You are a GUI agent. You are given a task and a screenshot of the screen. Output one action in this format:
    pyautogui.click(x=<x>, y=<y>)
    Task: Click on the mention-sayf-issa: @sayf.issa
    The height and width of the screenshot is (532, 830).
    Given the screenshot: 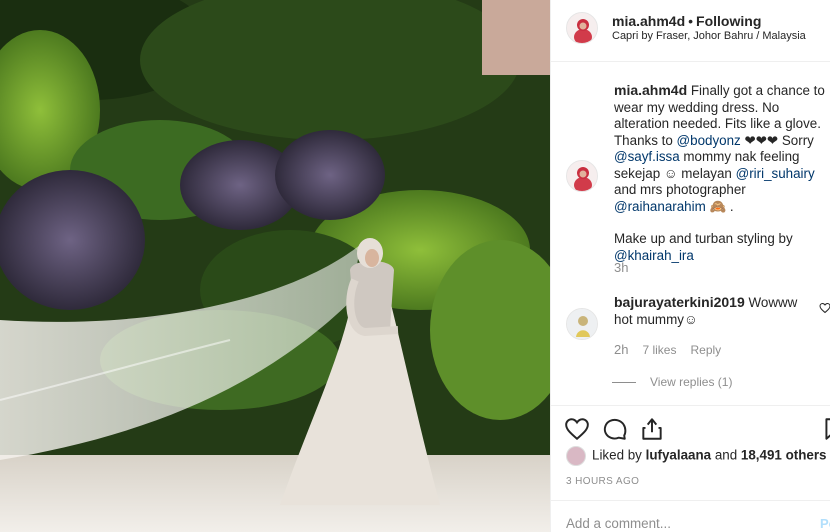 What is the action you would take?
    pyautogui.click(x=647, y=156)
    